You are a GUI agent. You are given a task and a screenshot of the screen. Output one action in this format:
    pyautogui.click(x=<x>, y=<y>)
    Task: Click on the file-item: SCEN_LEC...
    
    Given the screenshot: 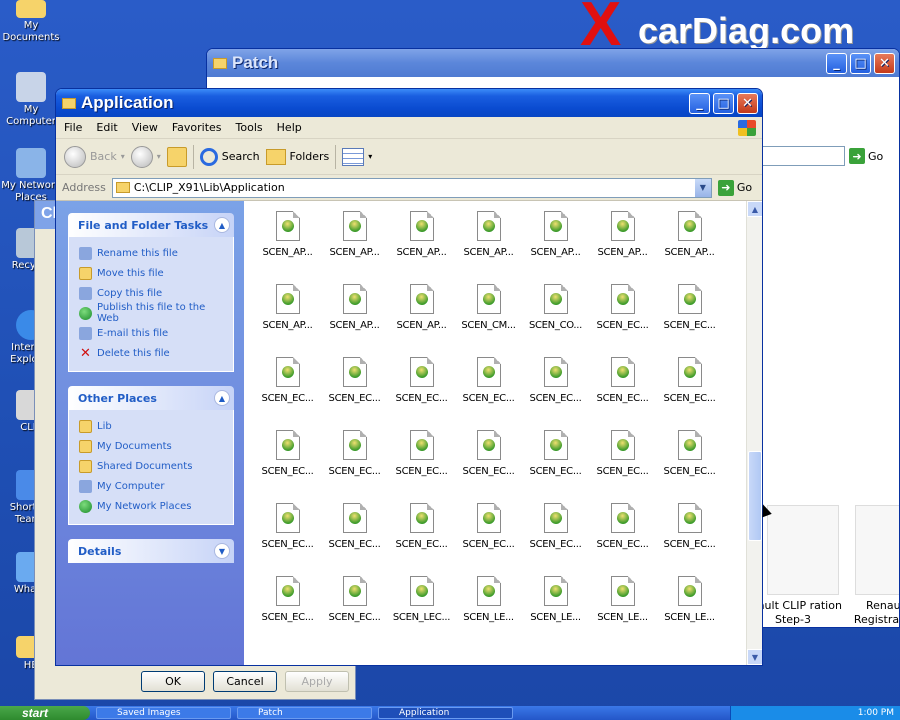 What is the action you would take?
    pyautogui.click(x=421, y=606)
    